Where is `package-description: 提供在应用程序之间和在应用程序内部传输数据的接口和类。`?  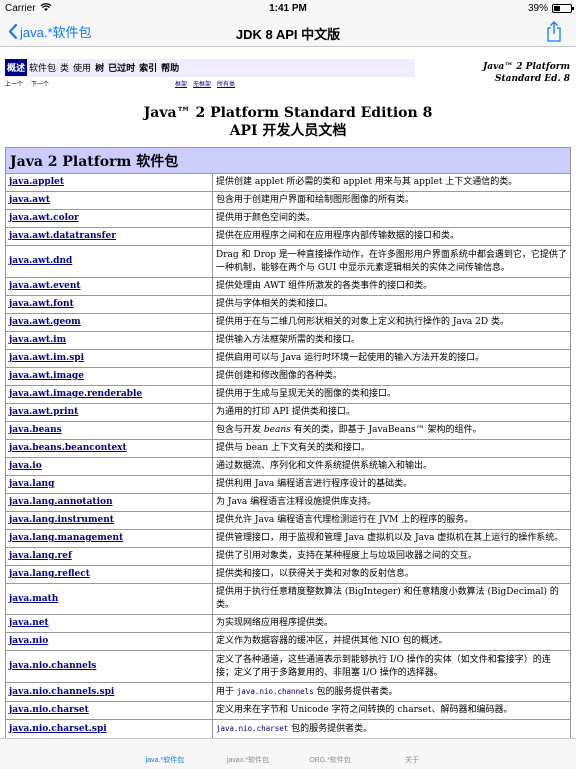 package-description: 提供在应用程序之间和在应用程序内部传输数据的接口和类。 is located at coordinates (391, 236).